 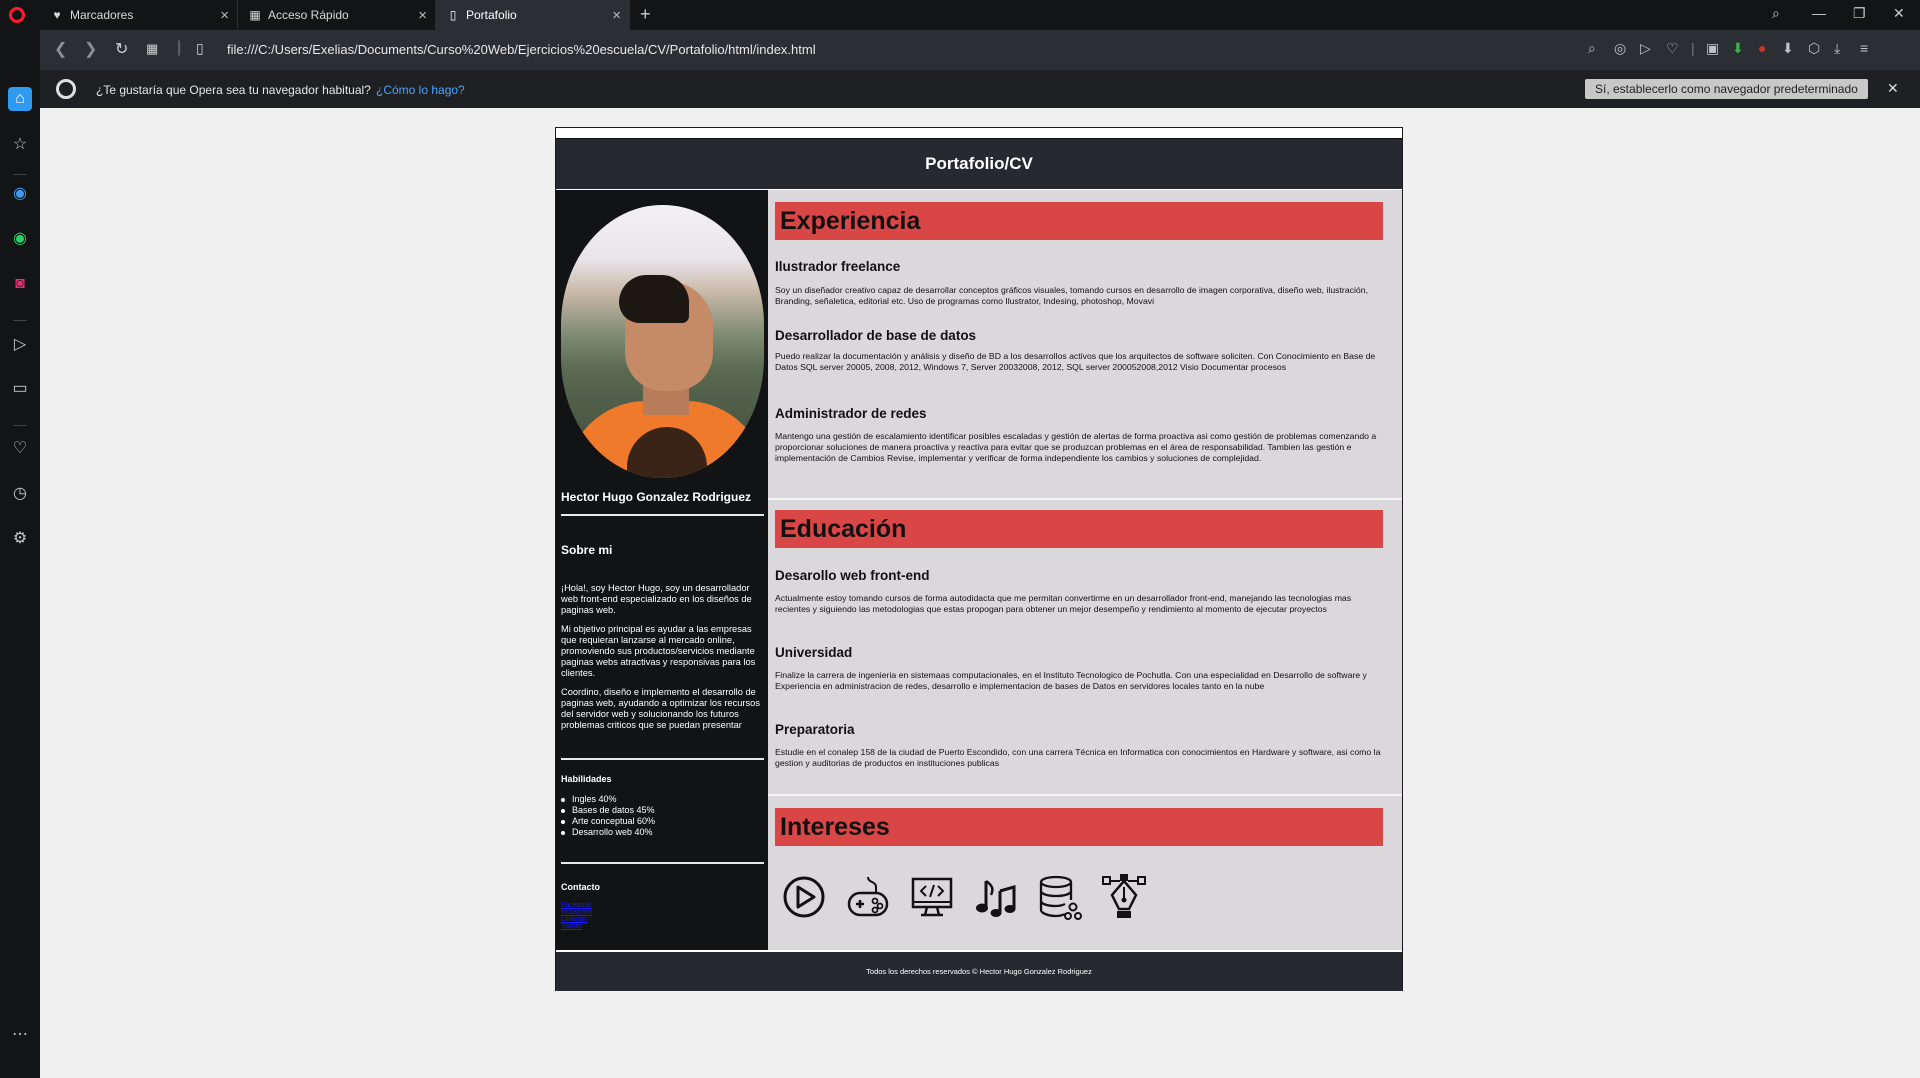 What do you see at coordinates (645, 14) in the screenshot?
I see `new-tab-button: +` at bounding box center [645, 14].